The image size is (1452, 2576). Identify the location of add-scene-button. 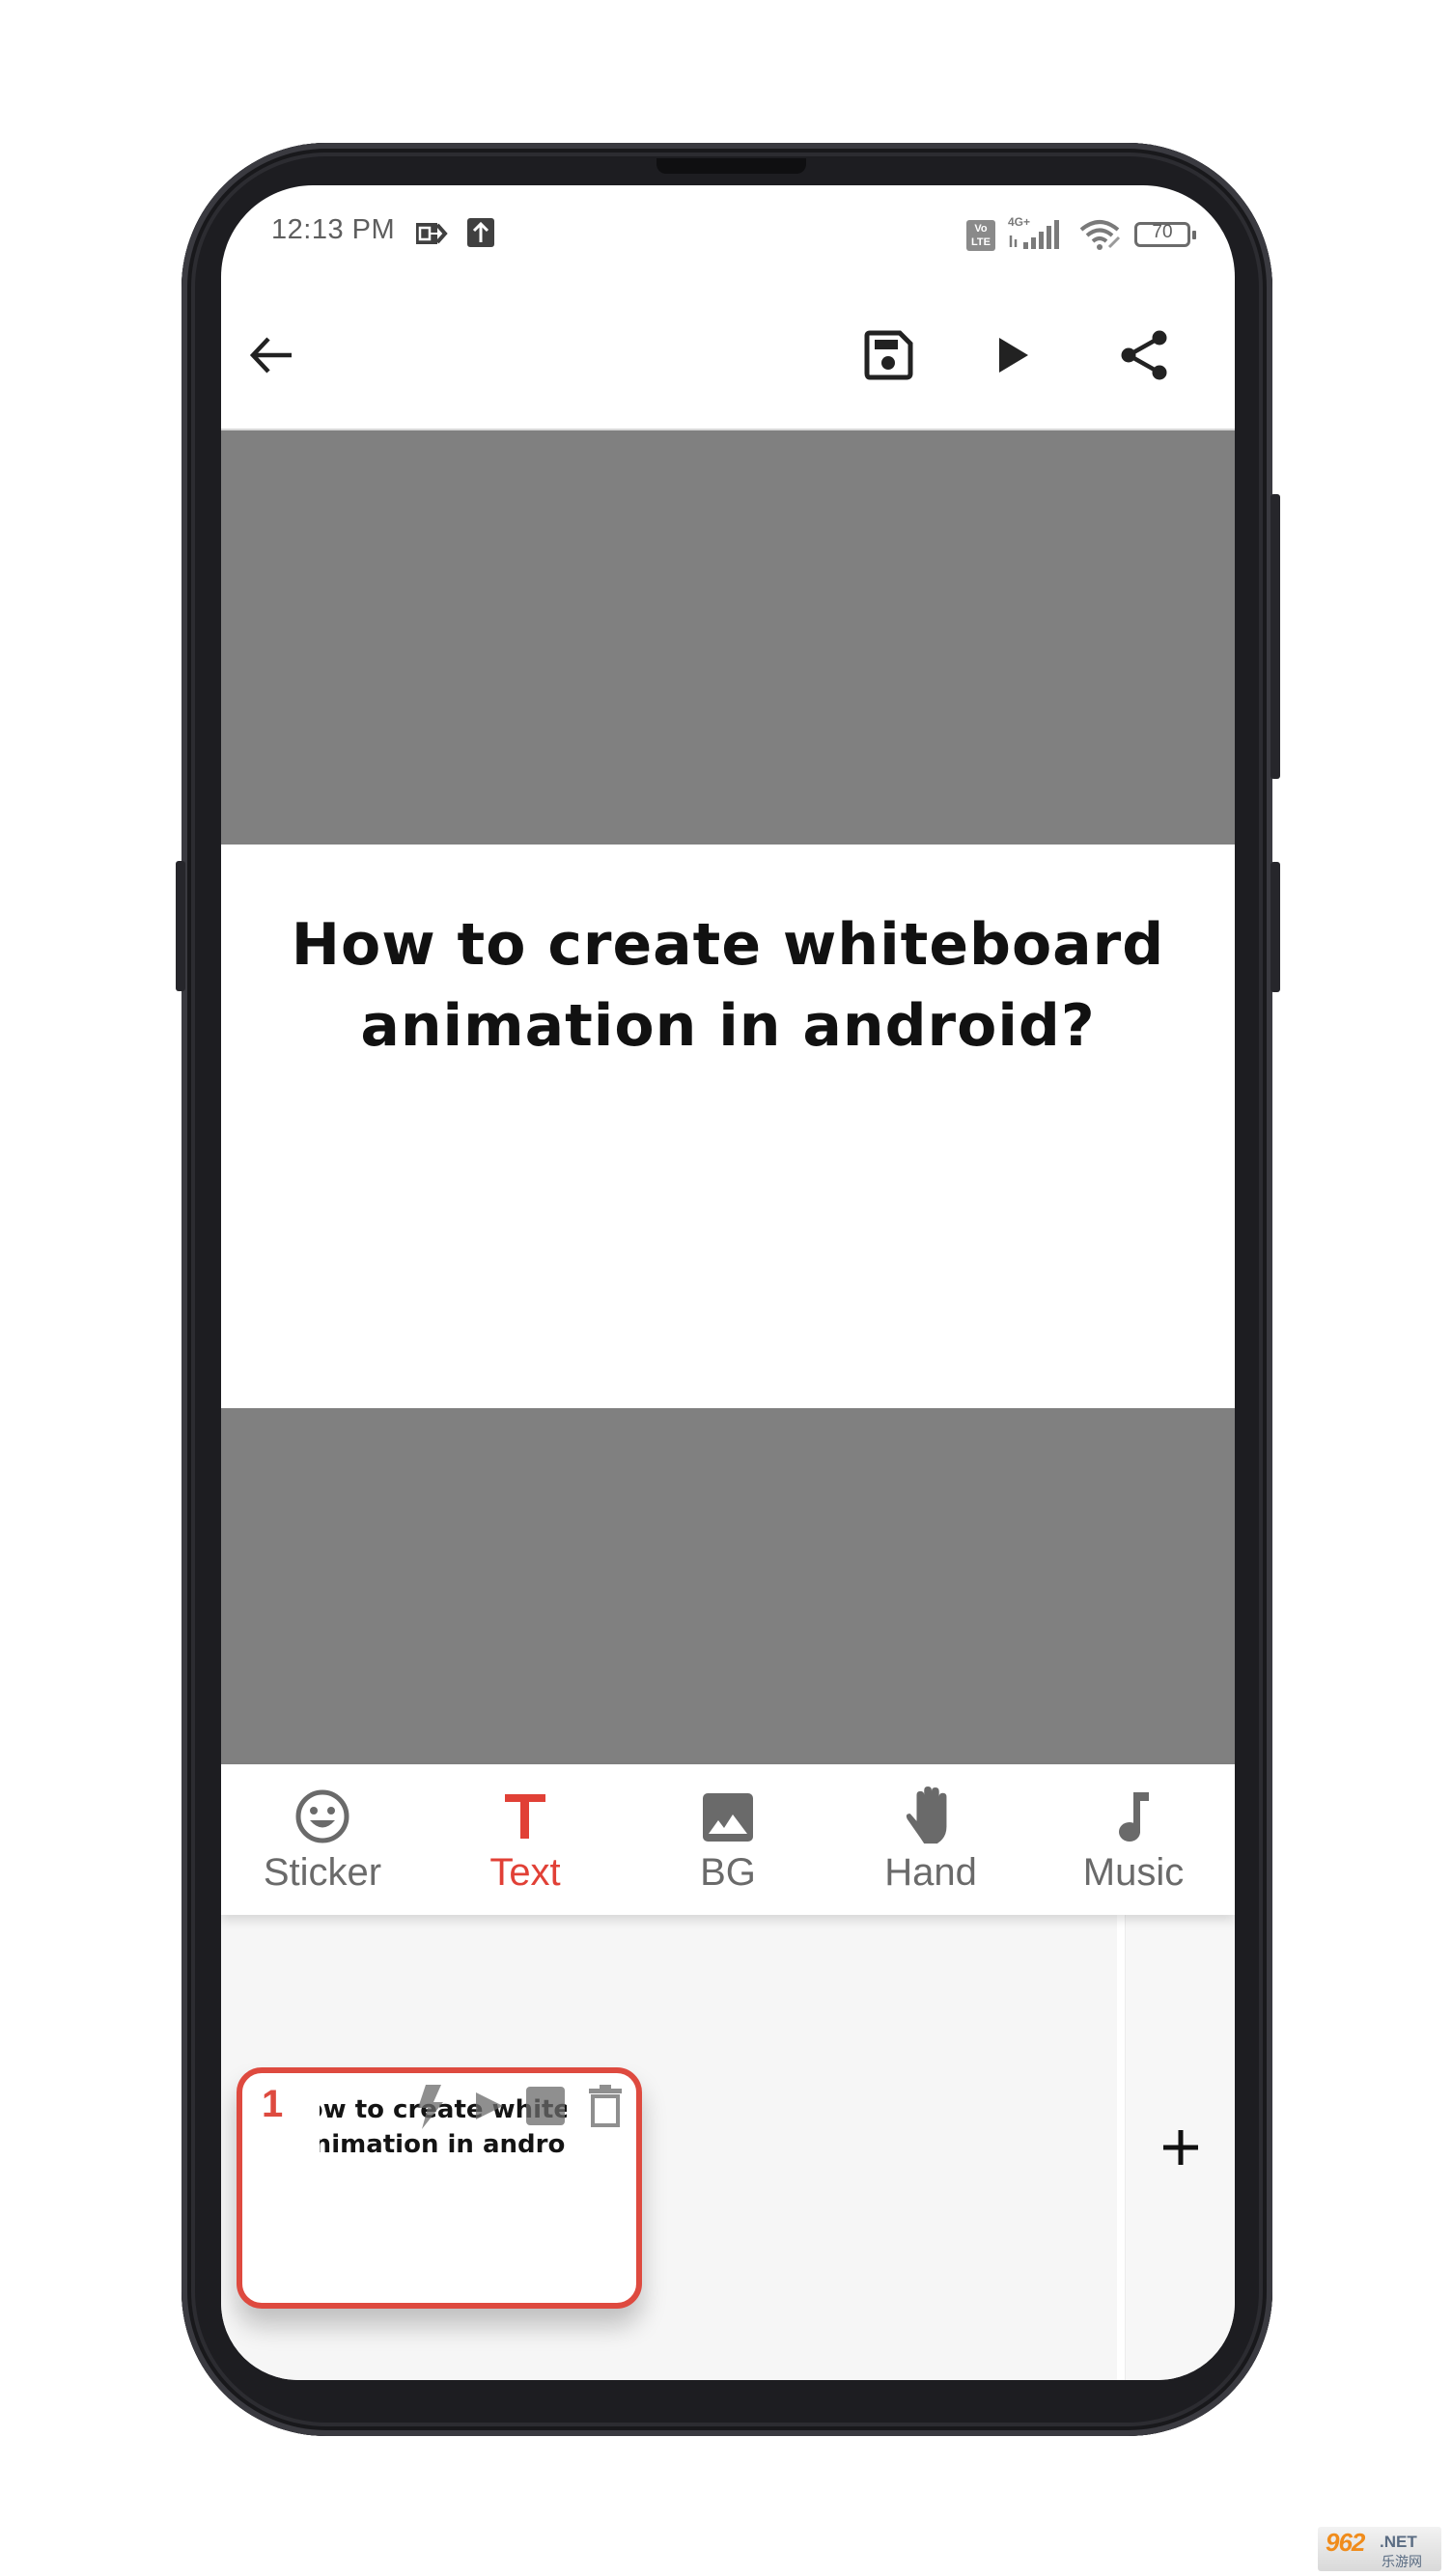
(1180, 2147).